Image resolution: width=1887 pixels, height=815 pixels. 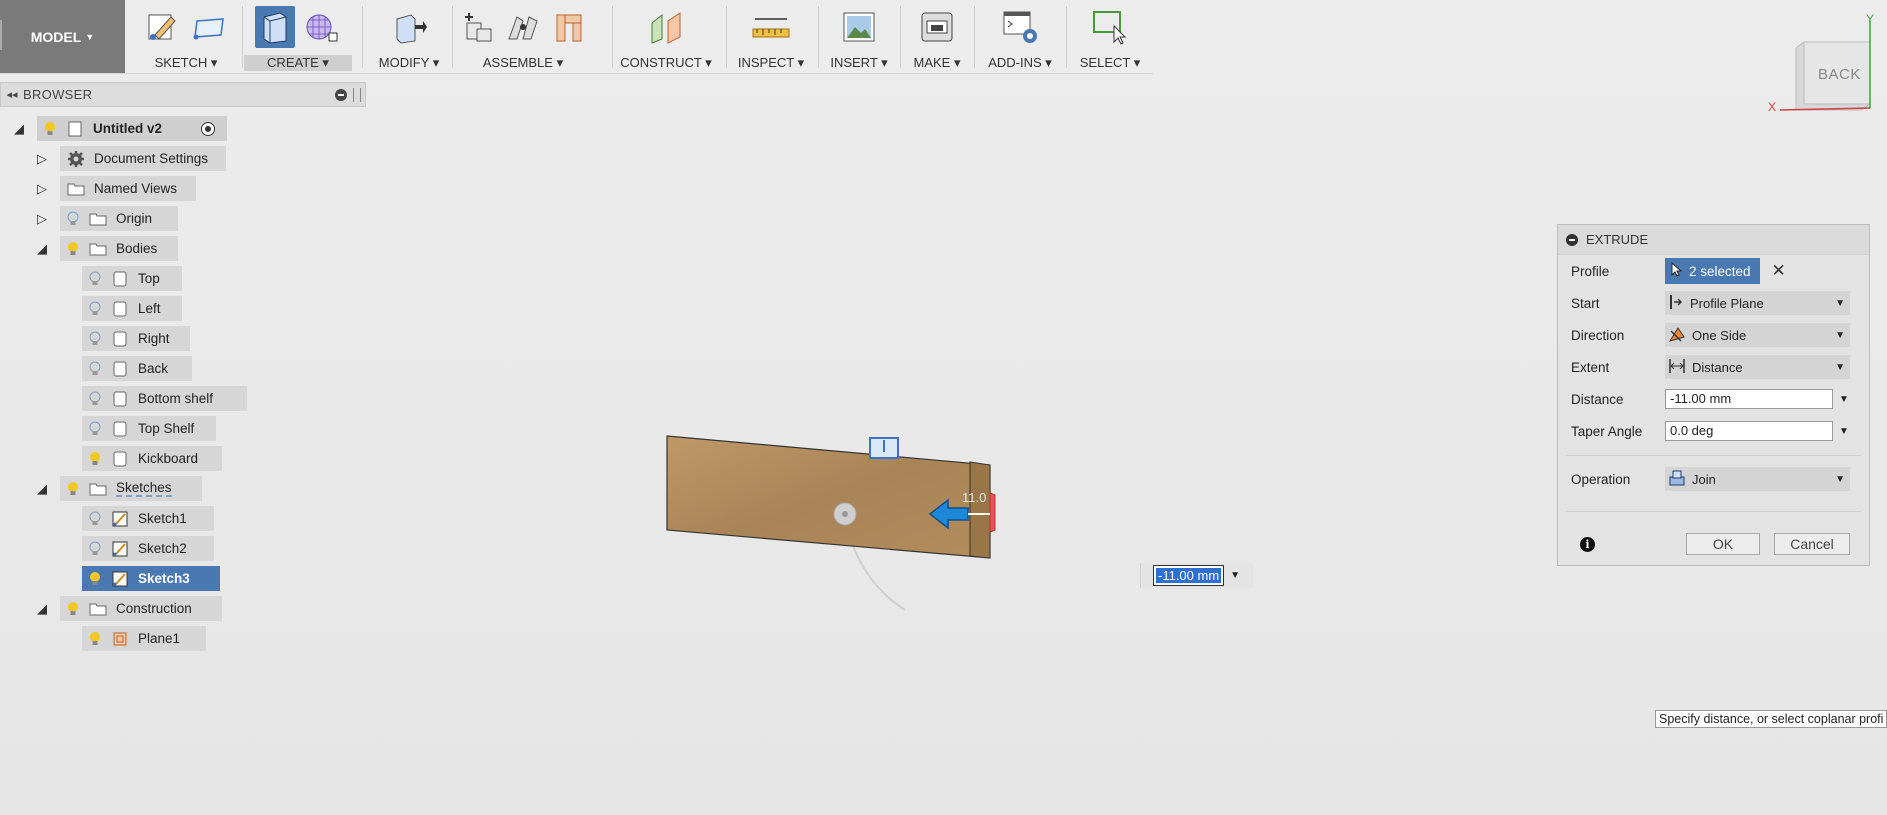 What do you see at coordinates (1617, 239) in the screenshot?
I see `extrude-title: EXTRUDE` at bounding box center [1617, 239].